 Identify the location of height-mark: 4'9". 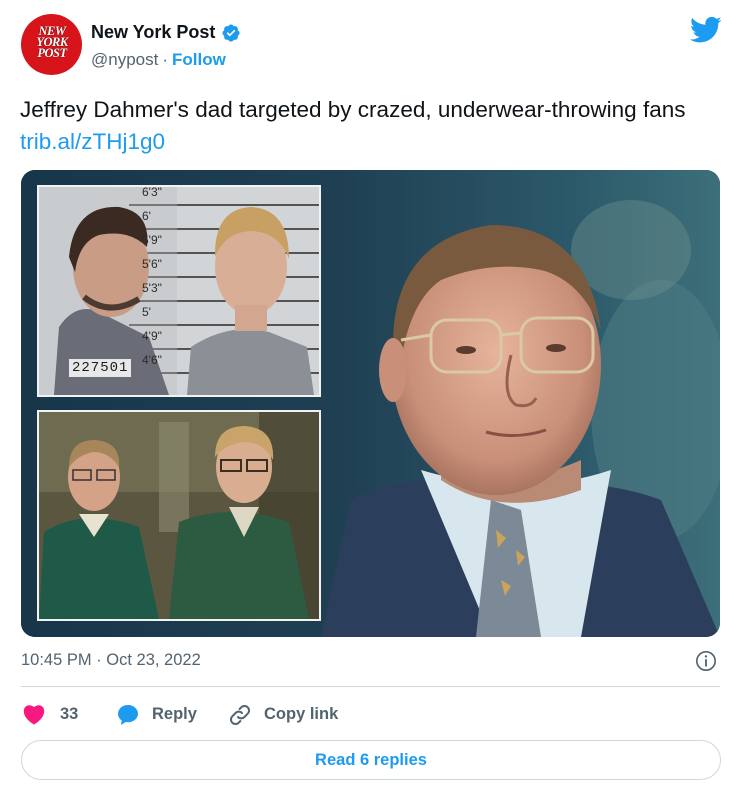
(152, 336).